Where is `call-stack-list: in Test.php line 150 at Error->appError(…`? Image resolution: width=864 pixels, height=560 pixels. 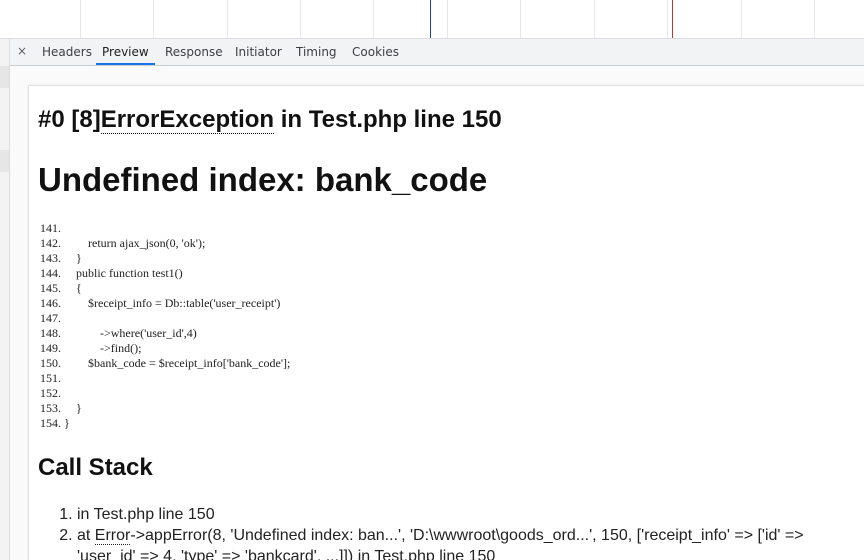 call-stack-list: in Test.php line 150 at Error->appError(… is located at coordinates (461, 532).